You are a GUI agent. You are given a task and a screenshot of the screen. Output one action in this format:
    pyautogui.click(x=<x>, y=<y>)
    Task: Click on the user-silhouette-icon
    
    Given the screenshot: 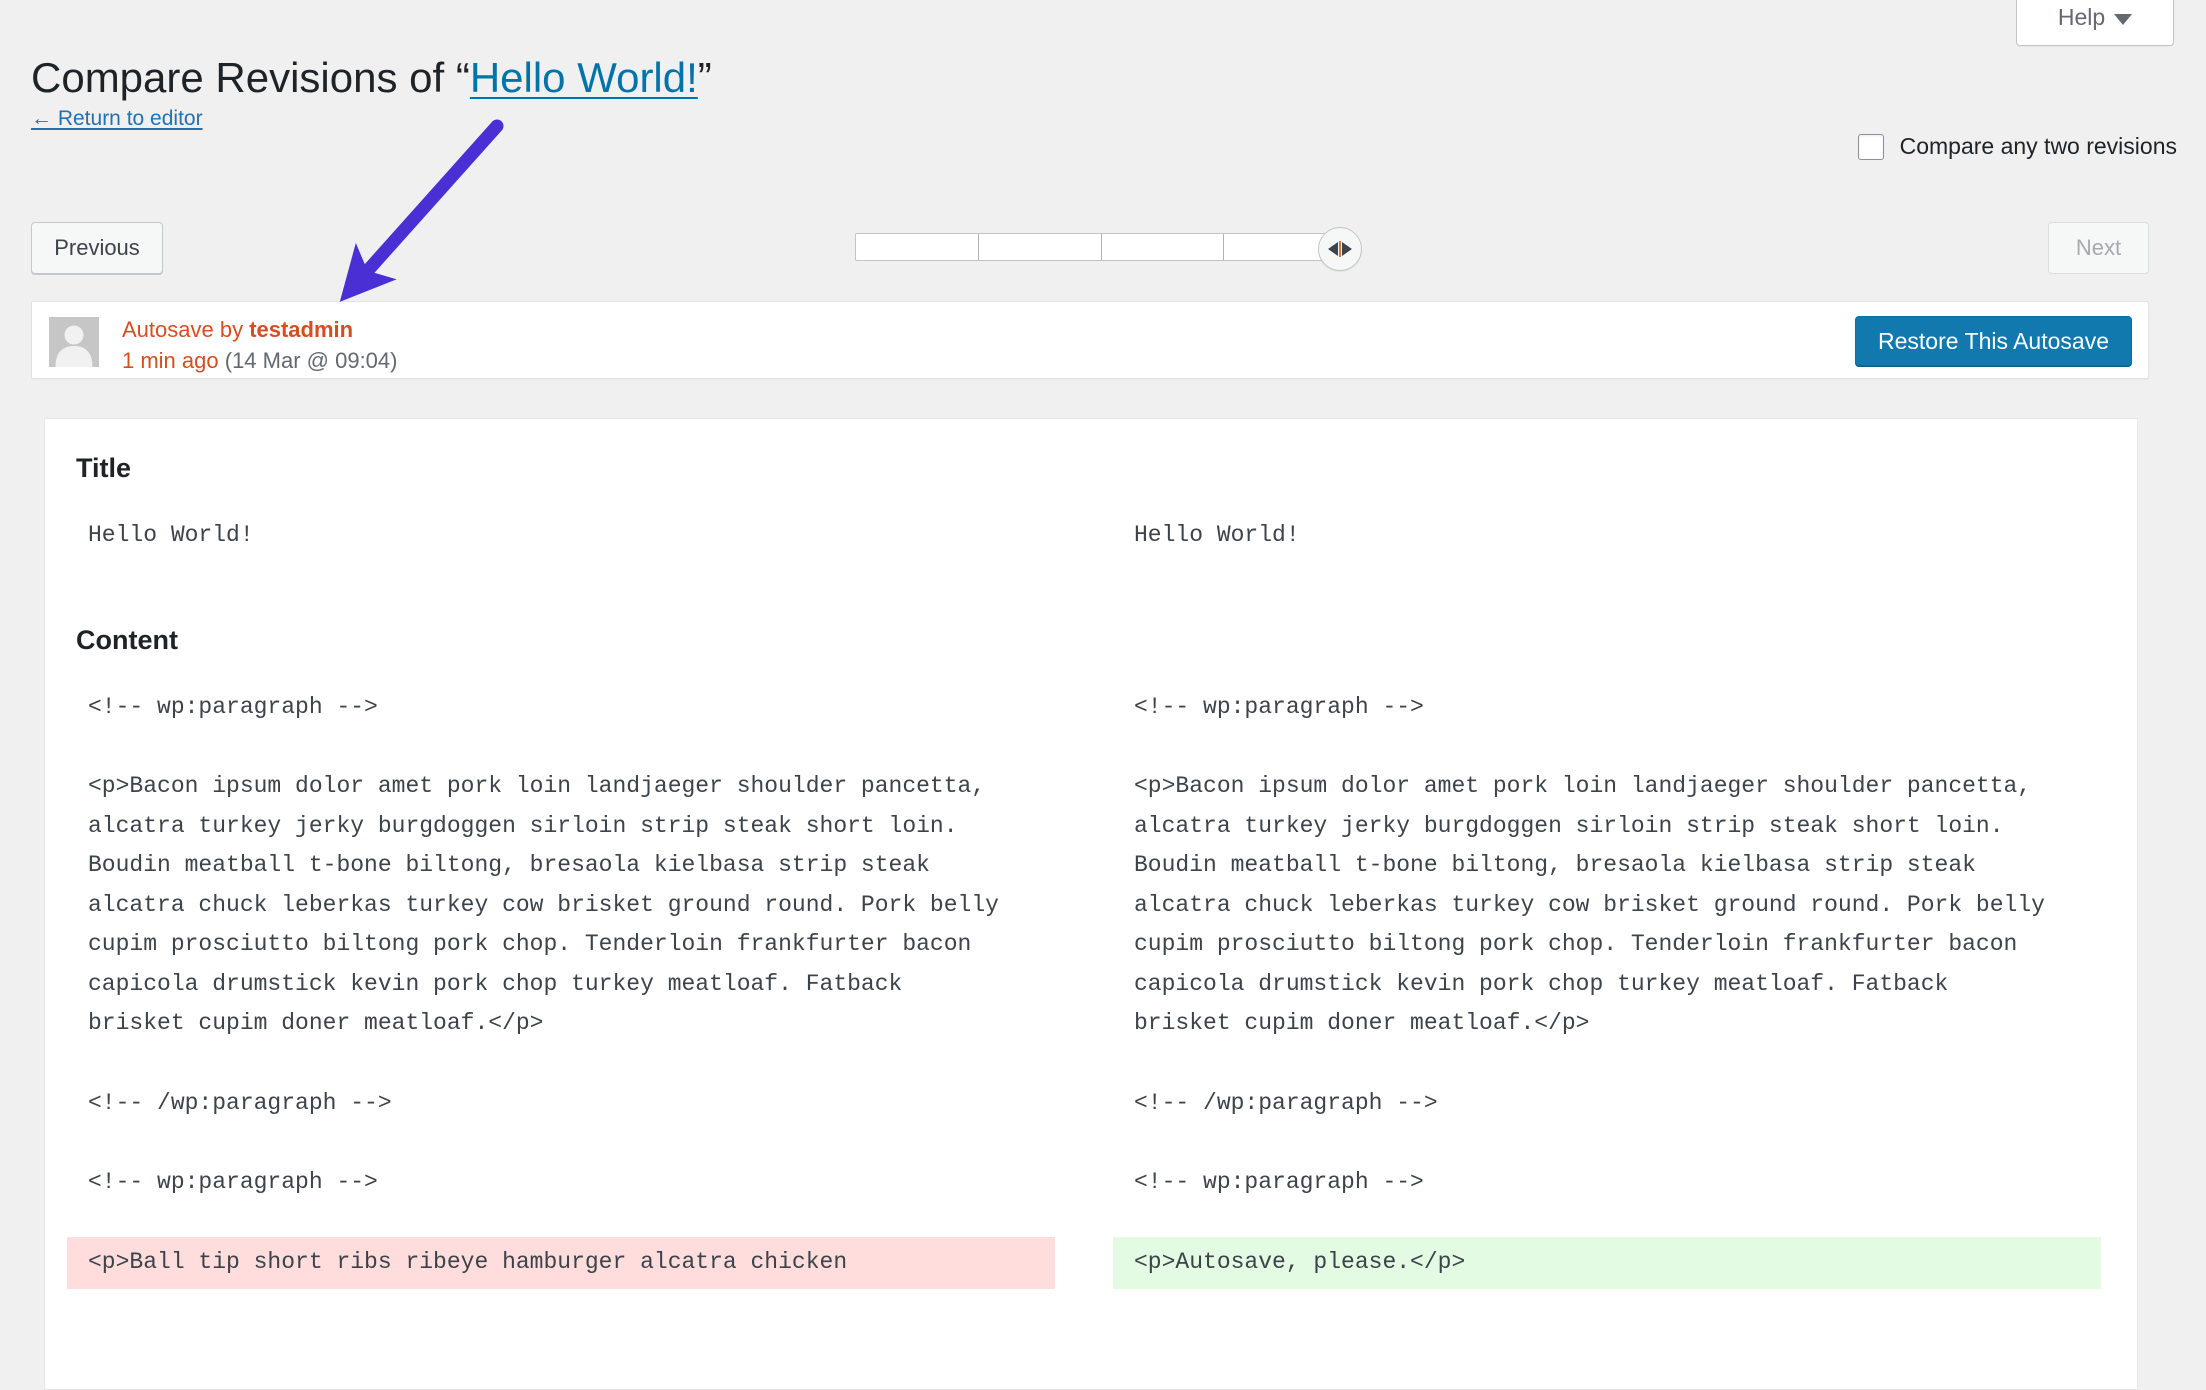 What is the action you would take?
    pyautogui.click(x=74, y=342)
    